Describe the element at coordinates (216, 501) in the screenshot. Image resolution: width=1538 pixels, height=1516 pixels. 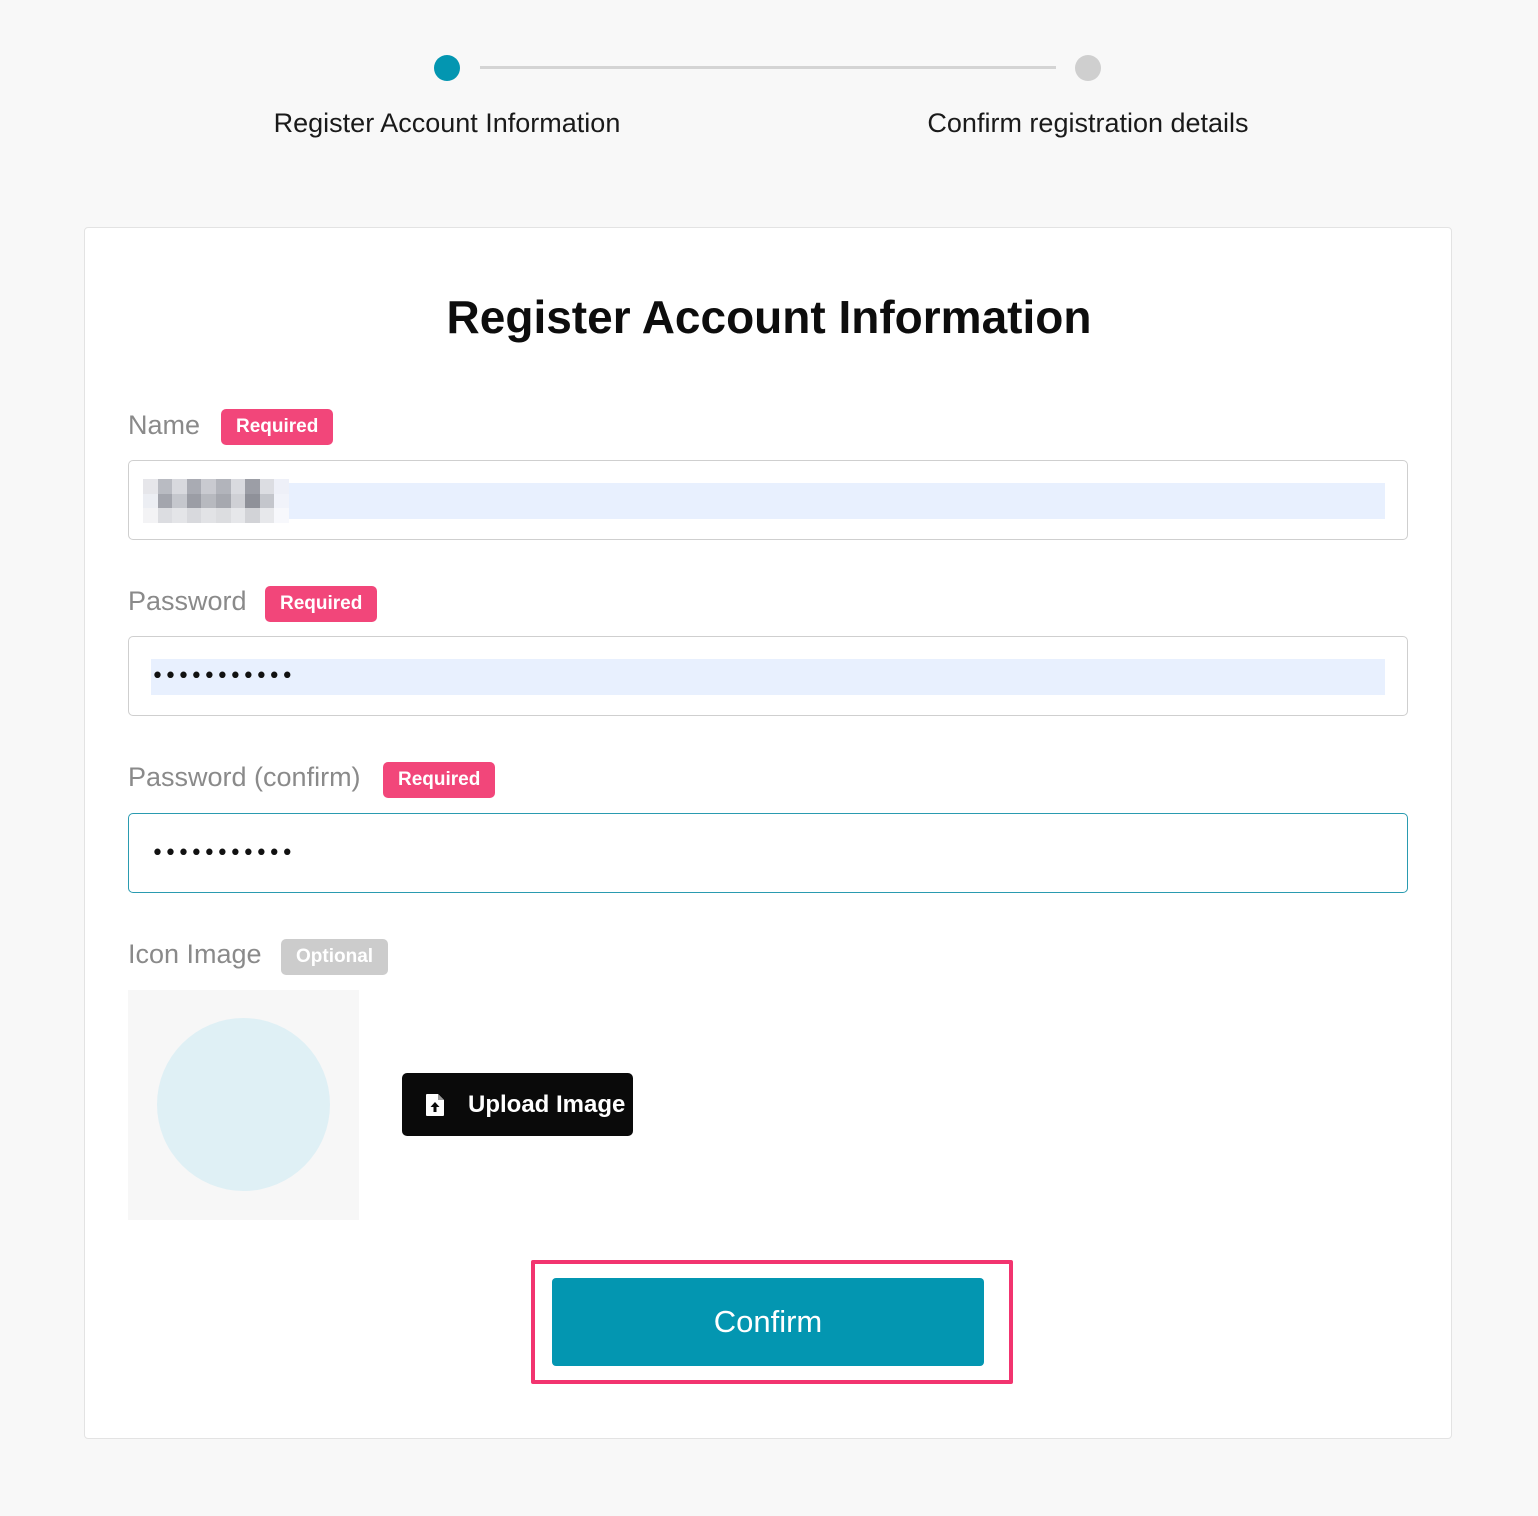
I see `redacted-name-value` at that location.